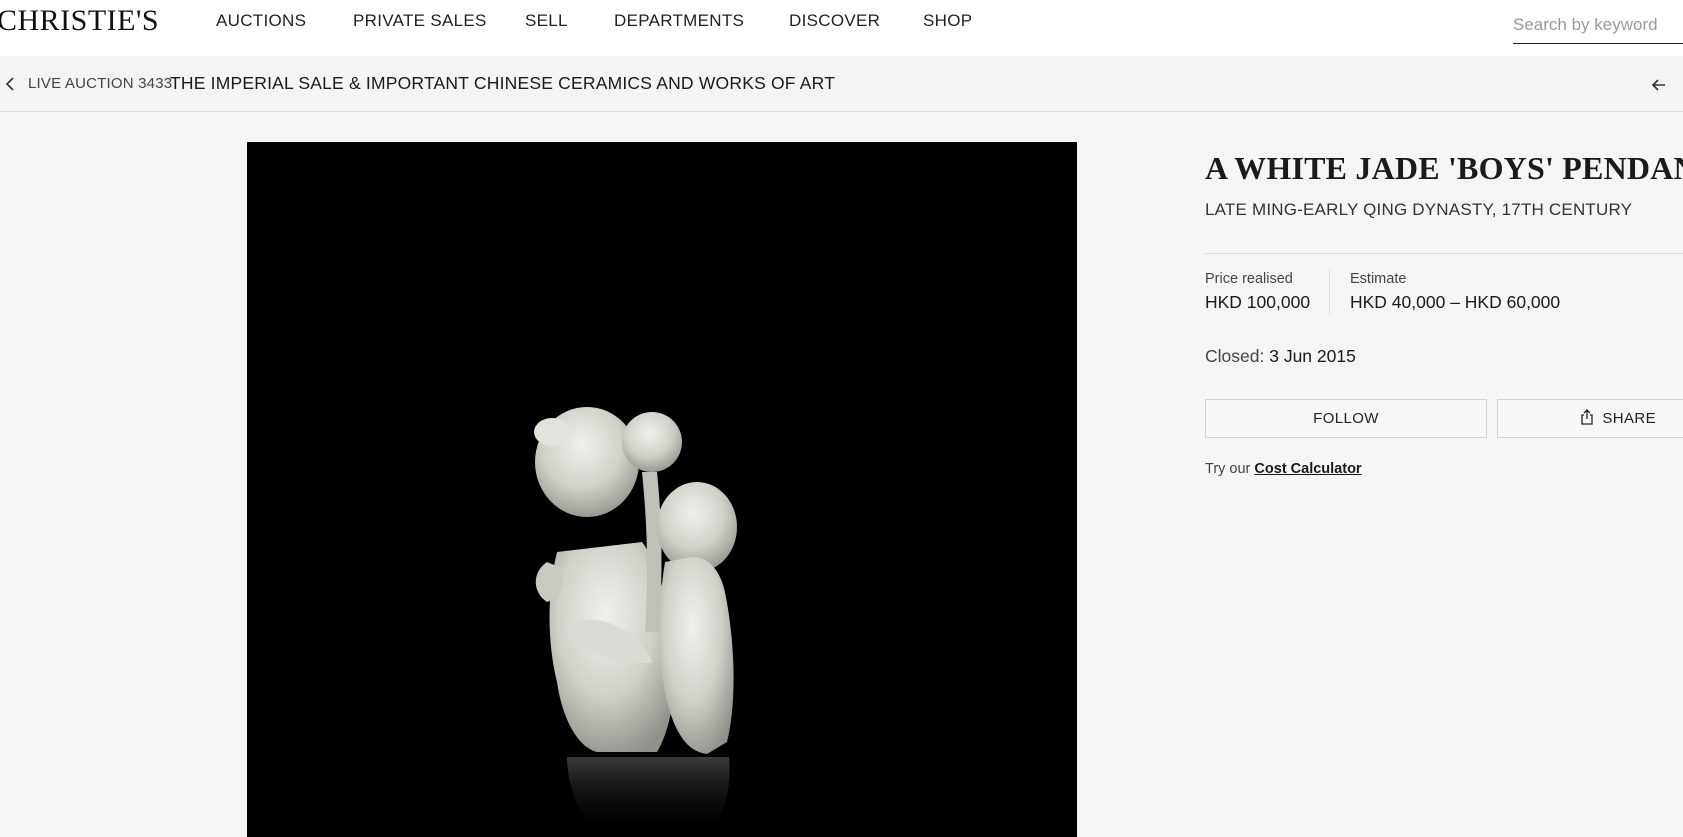 The height and width of the screenshot is (837, 1683). What do you see at coordinates (1258, 302) in the screenshot?
I see `price-realised-value: HKD 100,000` at bounding box center [1258, 302].